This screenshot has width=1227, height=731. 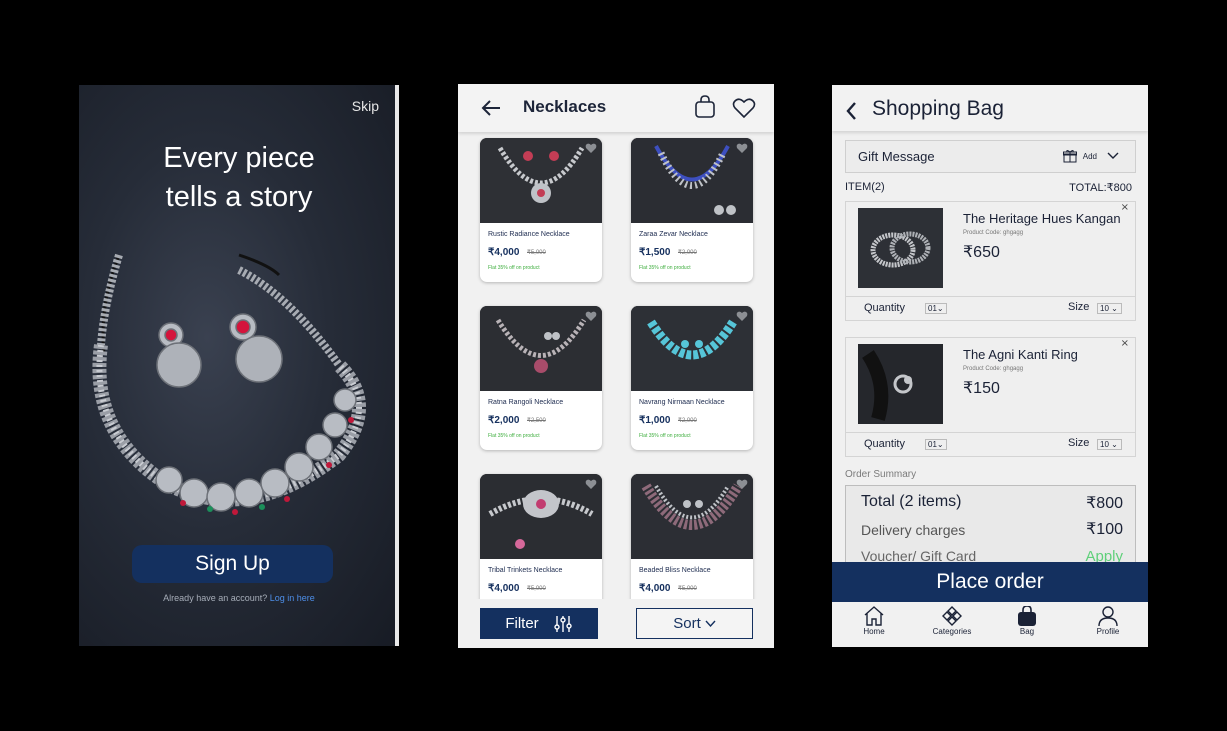 I want to click on product-mrp: ₹5,000, so click(x=687, y=589).